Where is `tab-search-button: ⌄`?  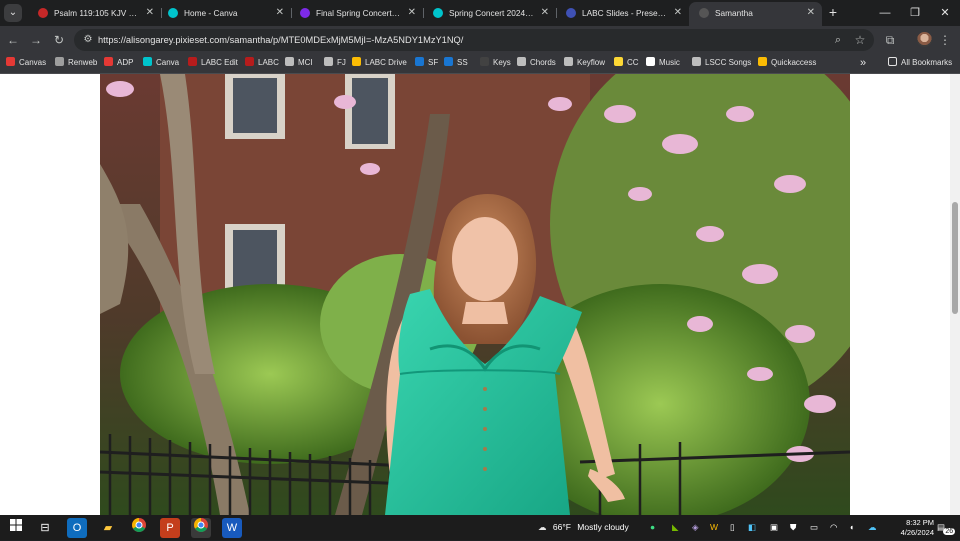
tab-search-button: ⌄ is located at coordinates (13, 13).